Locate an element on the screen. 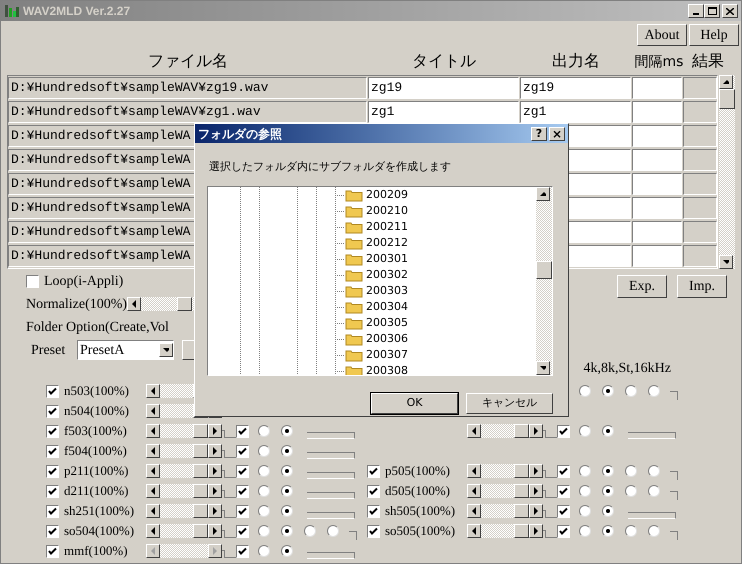  folder-item: 200306 is located at coordinates (435, 339).